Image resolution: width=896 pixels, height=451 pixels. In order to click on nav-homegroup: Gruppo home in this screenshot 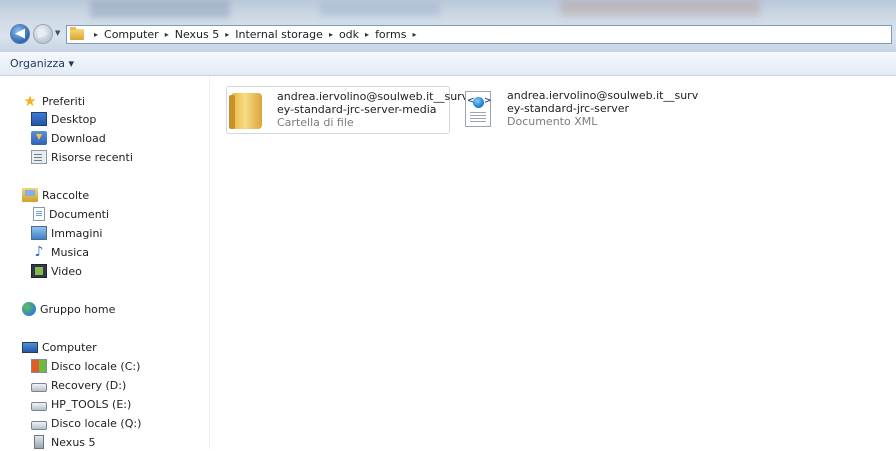, I will do `click(68, 309)`.